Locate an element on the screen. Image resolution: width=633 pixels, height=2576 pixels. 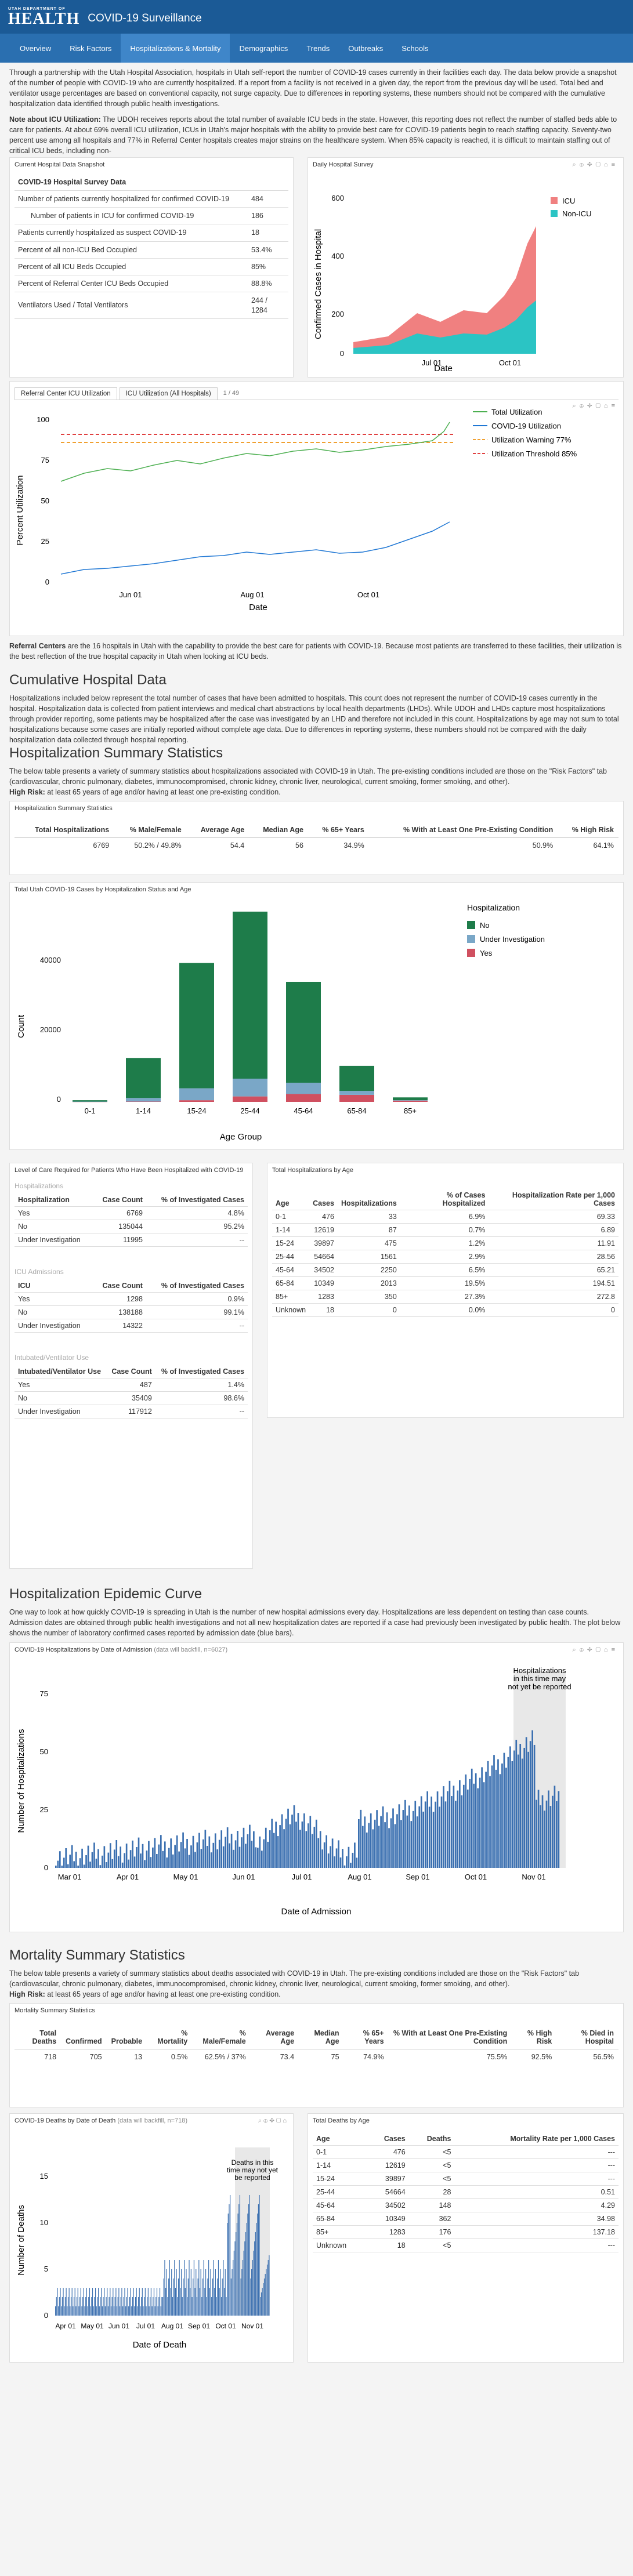
cell: 705 is located at coordinates (95, 2056).